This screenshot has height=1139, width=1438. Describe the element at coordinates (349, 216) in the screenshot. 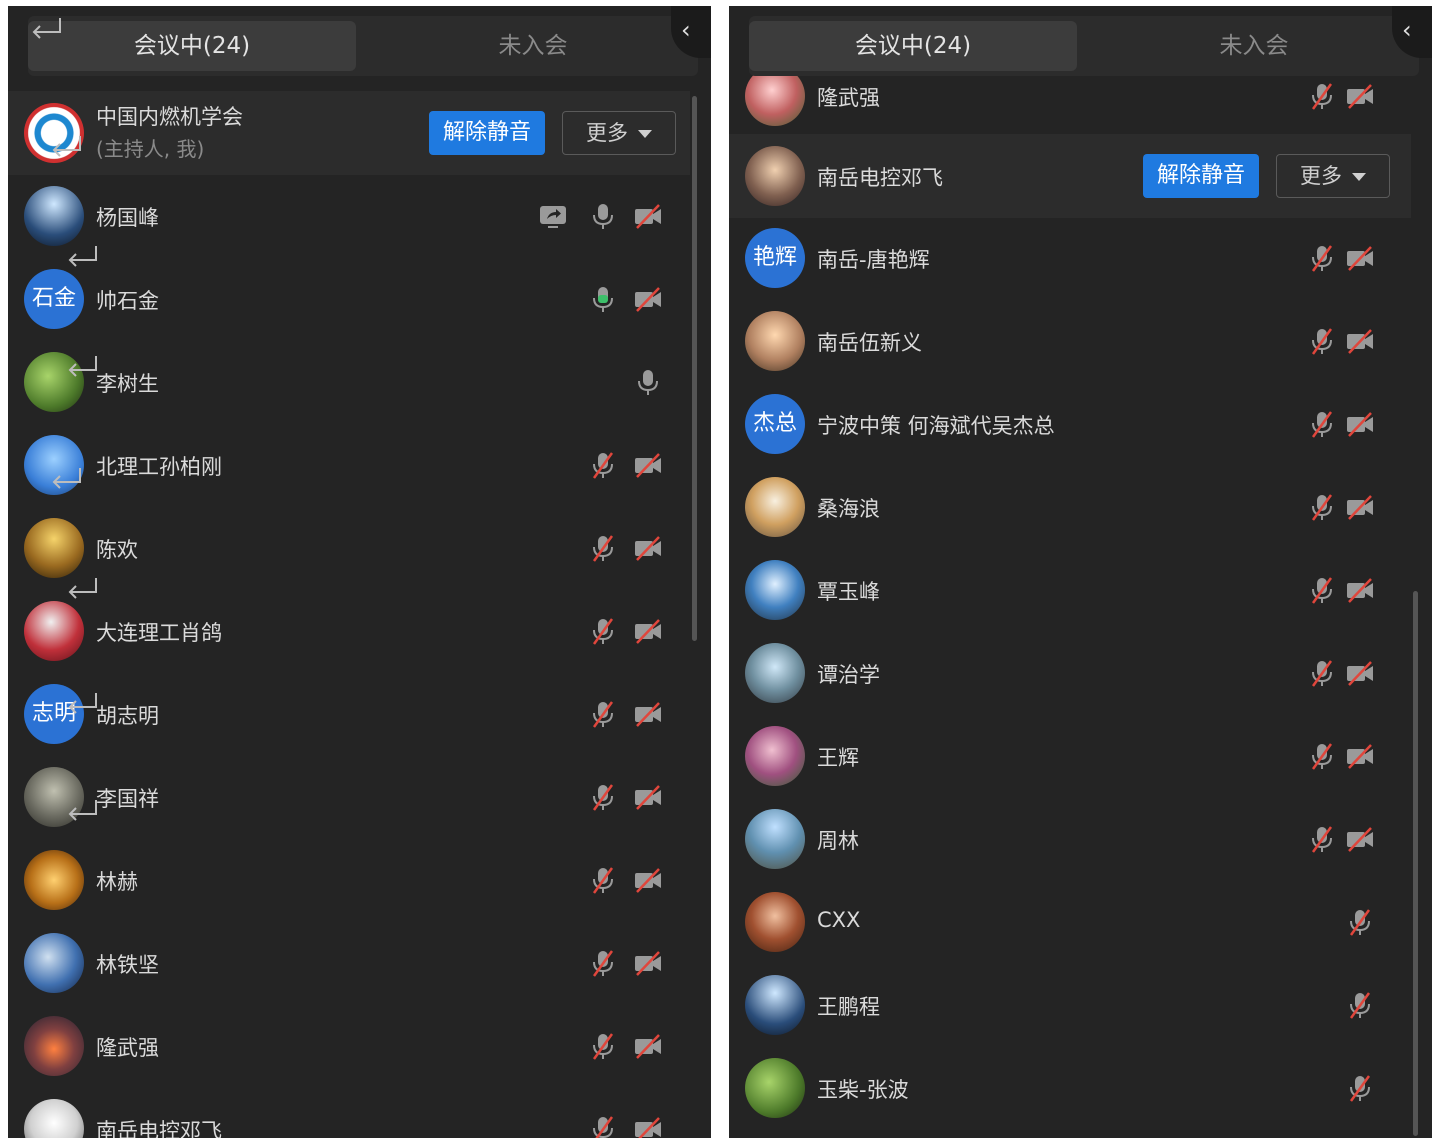

I see `participant-row: 杨国峰` at that location.